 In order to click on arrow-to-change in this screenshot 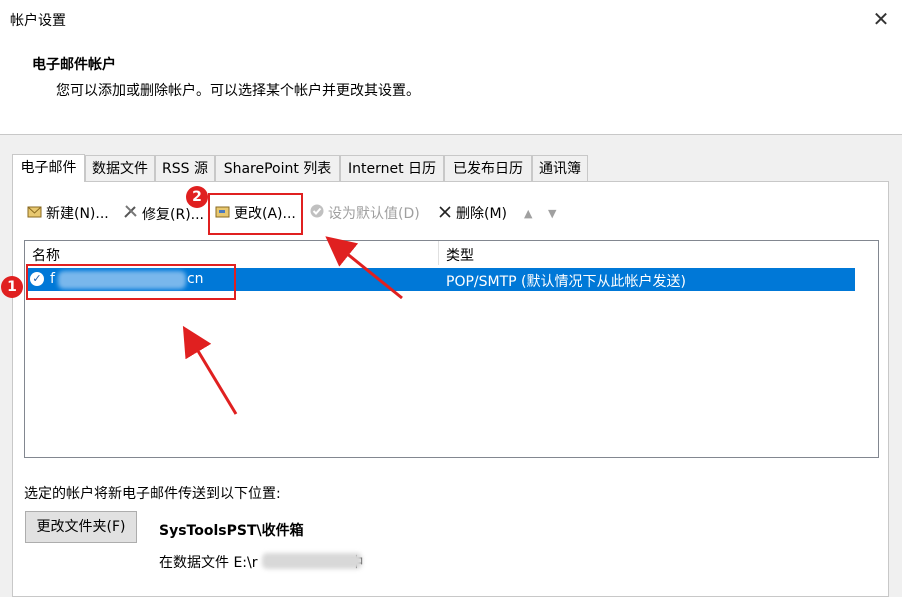, I will do `click(364, 268)`.